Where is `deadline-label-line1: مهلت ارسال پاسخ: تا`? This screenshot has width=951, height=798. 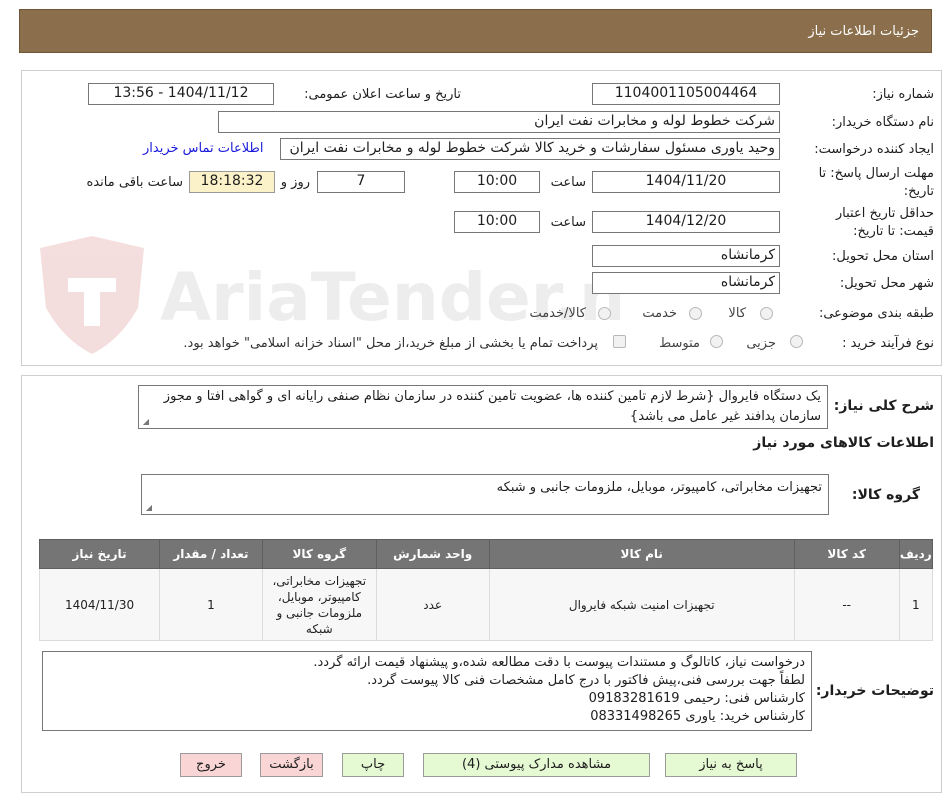
deadline-label-line1: مهلت ارسال پاسخ: تا is located at coordinates (876, 173).